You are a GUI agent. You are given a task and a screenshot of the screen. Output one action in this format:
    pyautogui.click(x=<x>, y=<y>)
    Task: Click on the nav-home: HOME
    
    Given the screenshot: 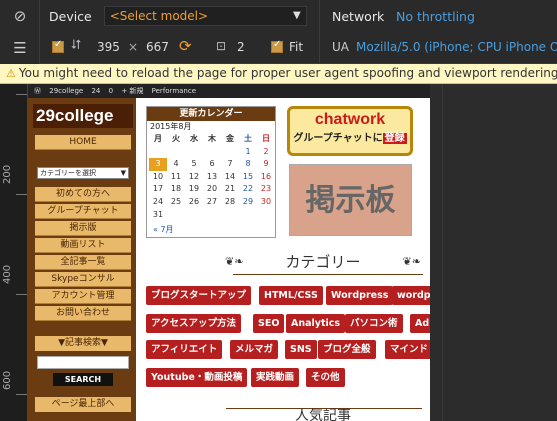 What is the action you would take?
    pyautogui.click(x=83, y=142)
    